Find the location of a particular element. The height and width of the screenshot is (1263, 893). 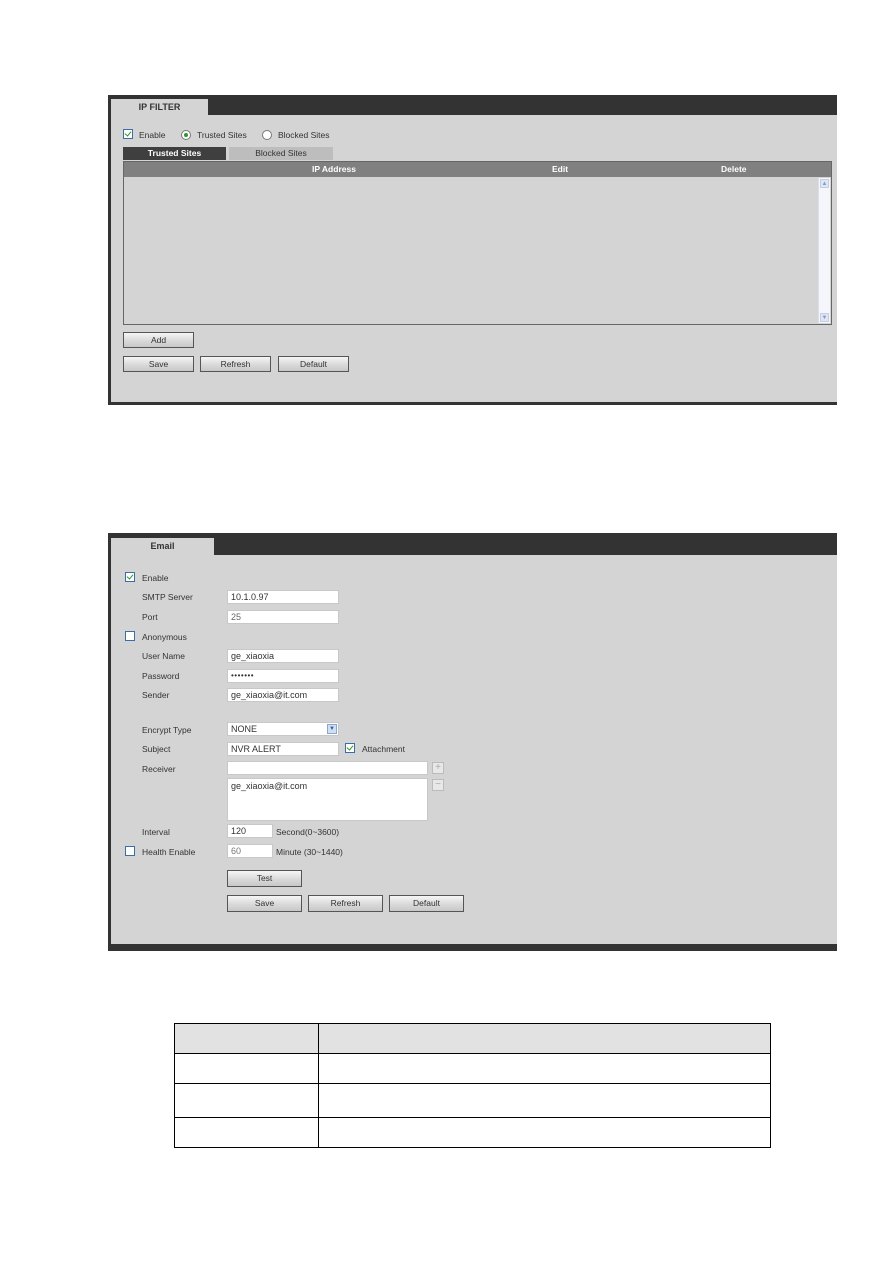

interval-input: 120 is located at coordinates (250, 831).